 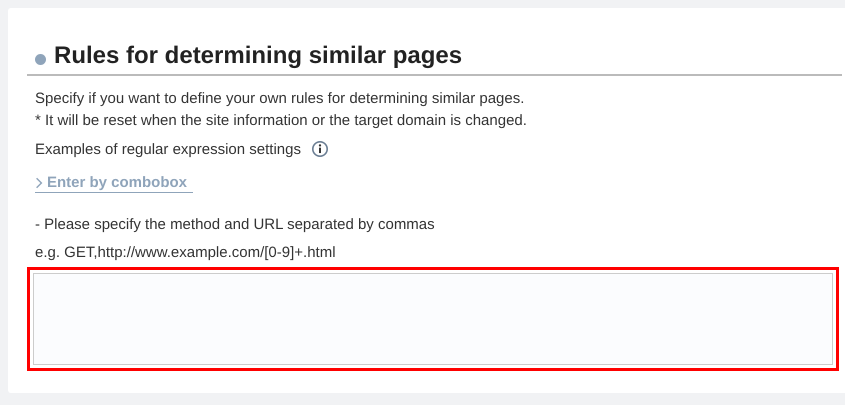 I want to click on description-text: * It will be reset when the site information or the target domain is changed., so click(x=281, y=121).